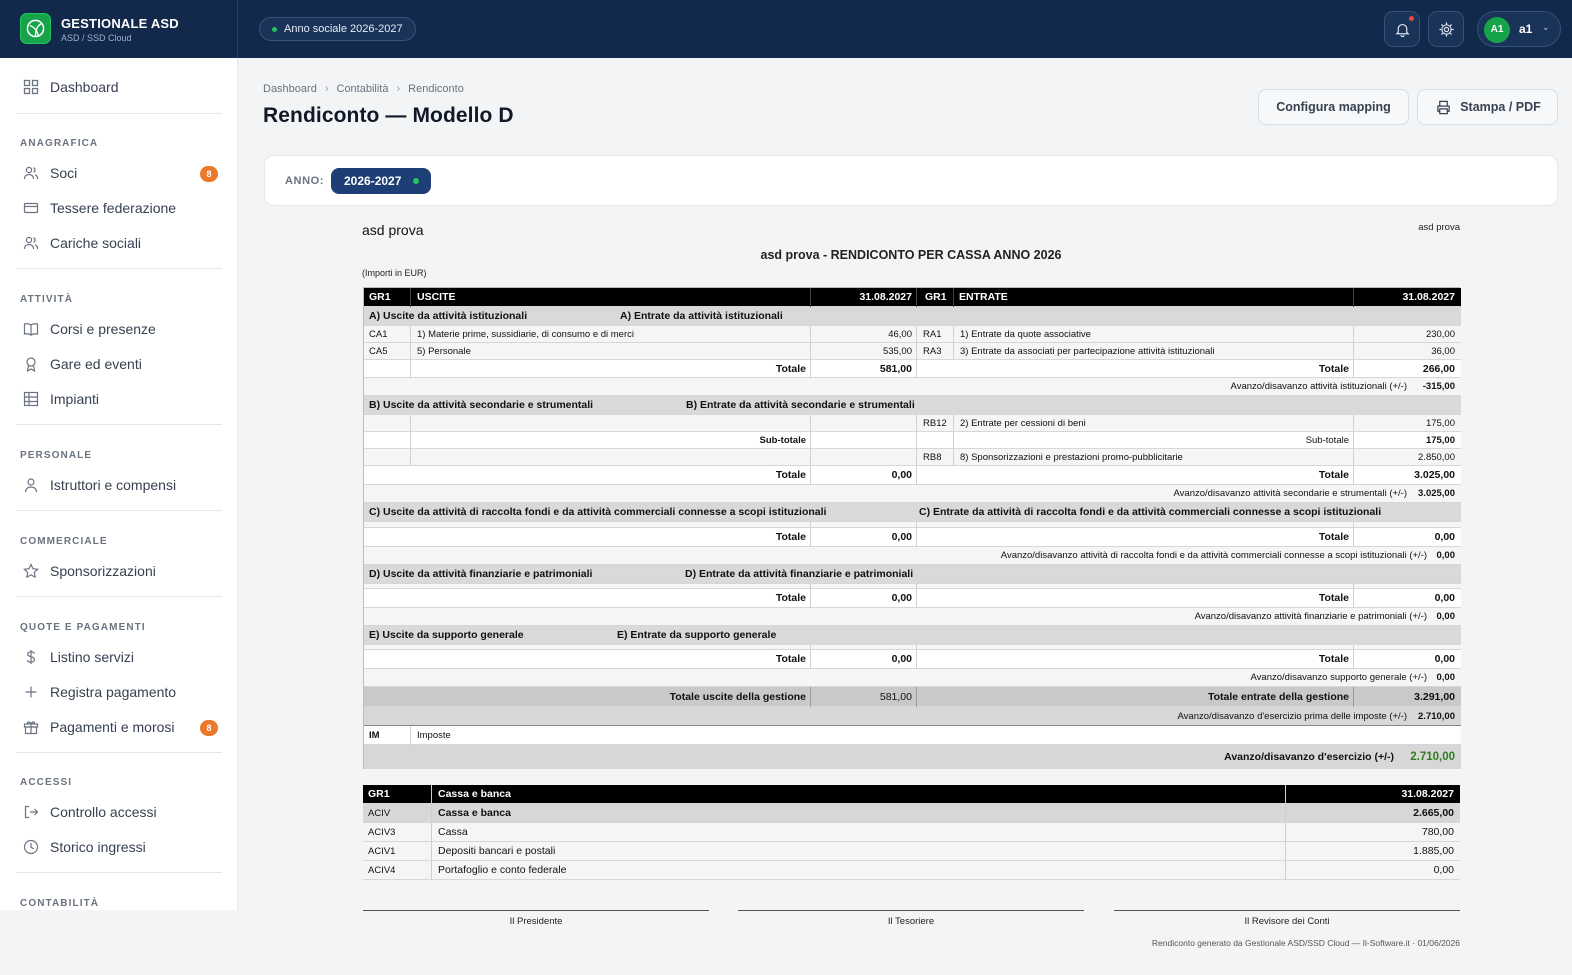 This screenshot has width=1572, height=975. What do you see at coordinates (120, 485) in the screenshot?
I see `sidebar-item-istruttori: Istruttori e compensi` at bounding box center [120, 485].